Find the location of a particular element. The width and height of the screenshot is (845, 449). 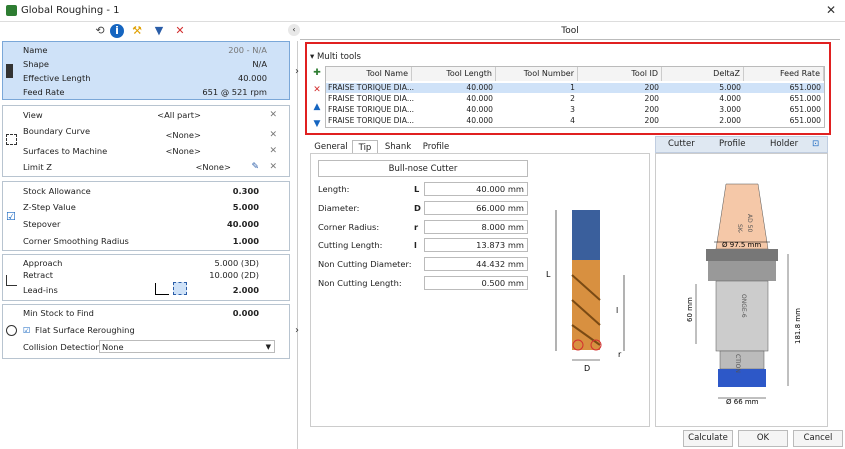

effective-length-label: Effective Length is located at coordinates (57, 78).